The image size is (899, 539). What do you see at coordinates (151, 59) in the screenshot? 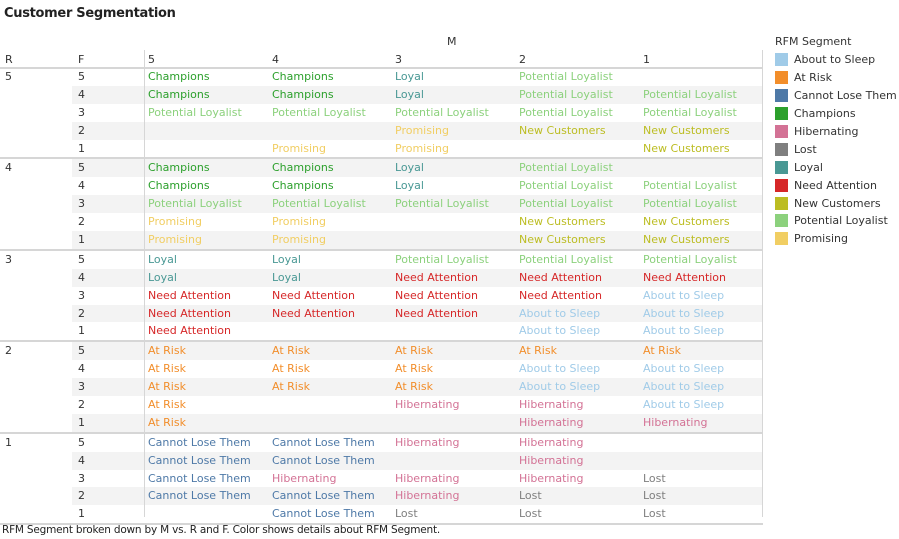
I see `m-column-label: 5` at bounding box center [151, 59].